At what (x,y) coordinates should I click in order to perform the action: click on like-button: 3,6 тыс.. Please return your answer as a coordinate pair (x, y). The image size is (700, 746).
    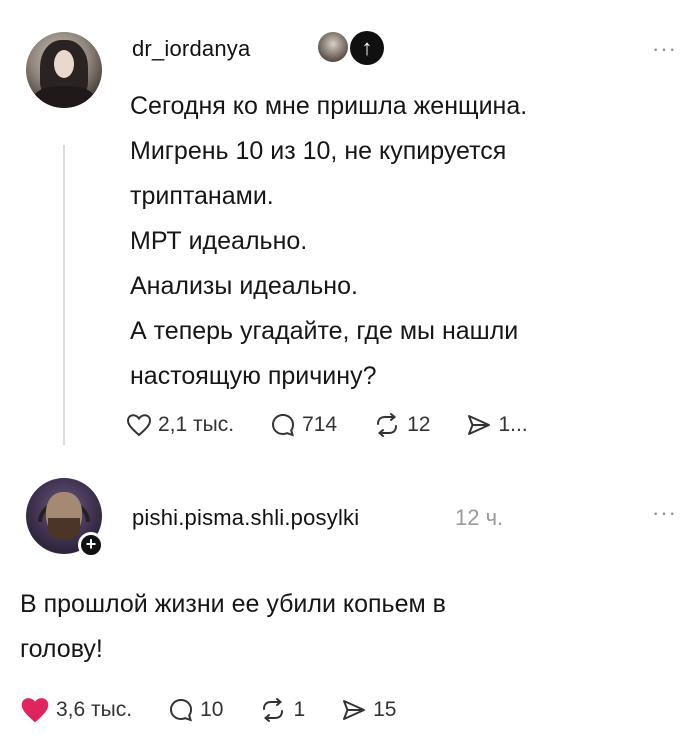
    Looking at the image, I should click on (76, 710).